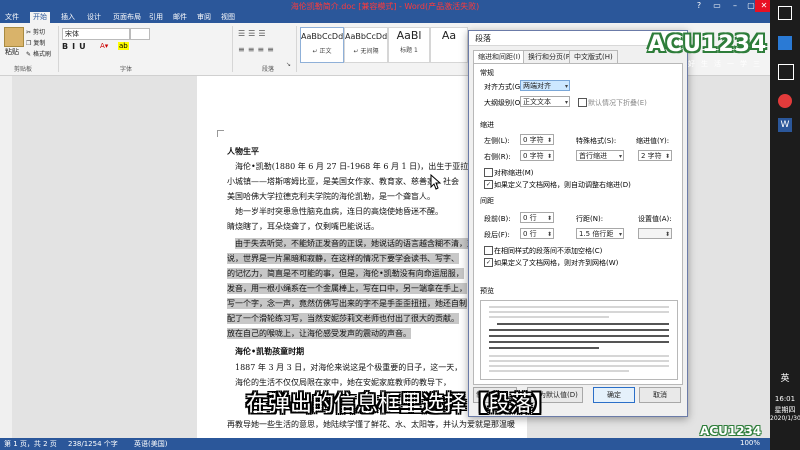 Image resolution: width=800 pixels, height=450 pixels. Describe the element at coordinates (40, 17) in the screenshot. I see `tab-home: 开始` at that location.